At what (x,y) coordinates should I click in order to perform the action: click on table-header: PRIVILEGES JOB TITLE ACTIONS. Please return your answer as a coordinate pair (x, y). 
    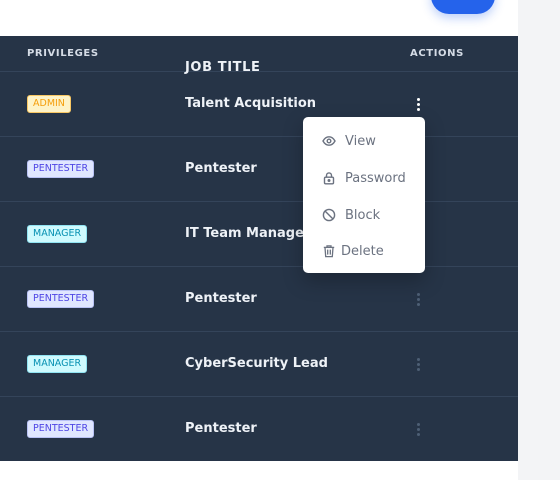
    Looking at the image, I should click on (259, 55).